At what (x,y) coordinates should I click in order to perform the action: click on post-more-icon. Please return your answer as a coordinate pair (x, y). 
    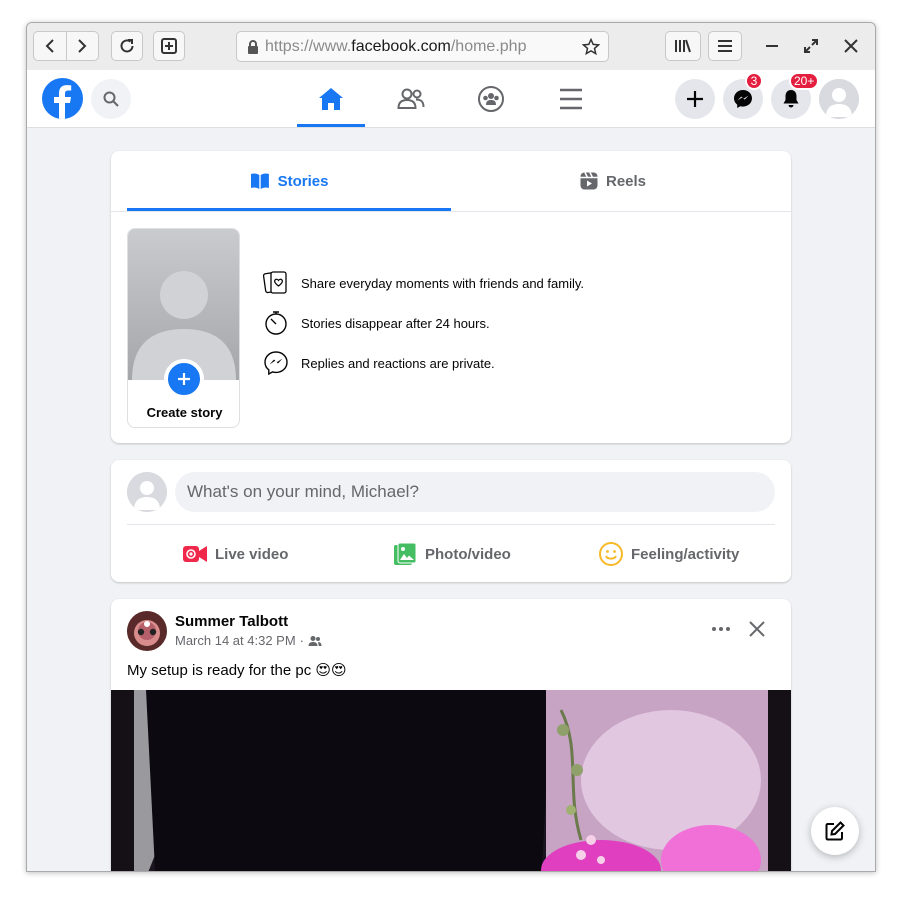
    Looking at the image, I should click on (721, 629).